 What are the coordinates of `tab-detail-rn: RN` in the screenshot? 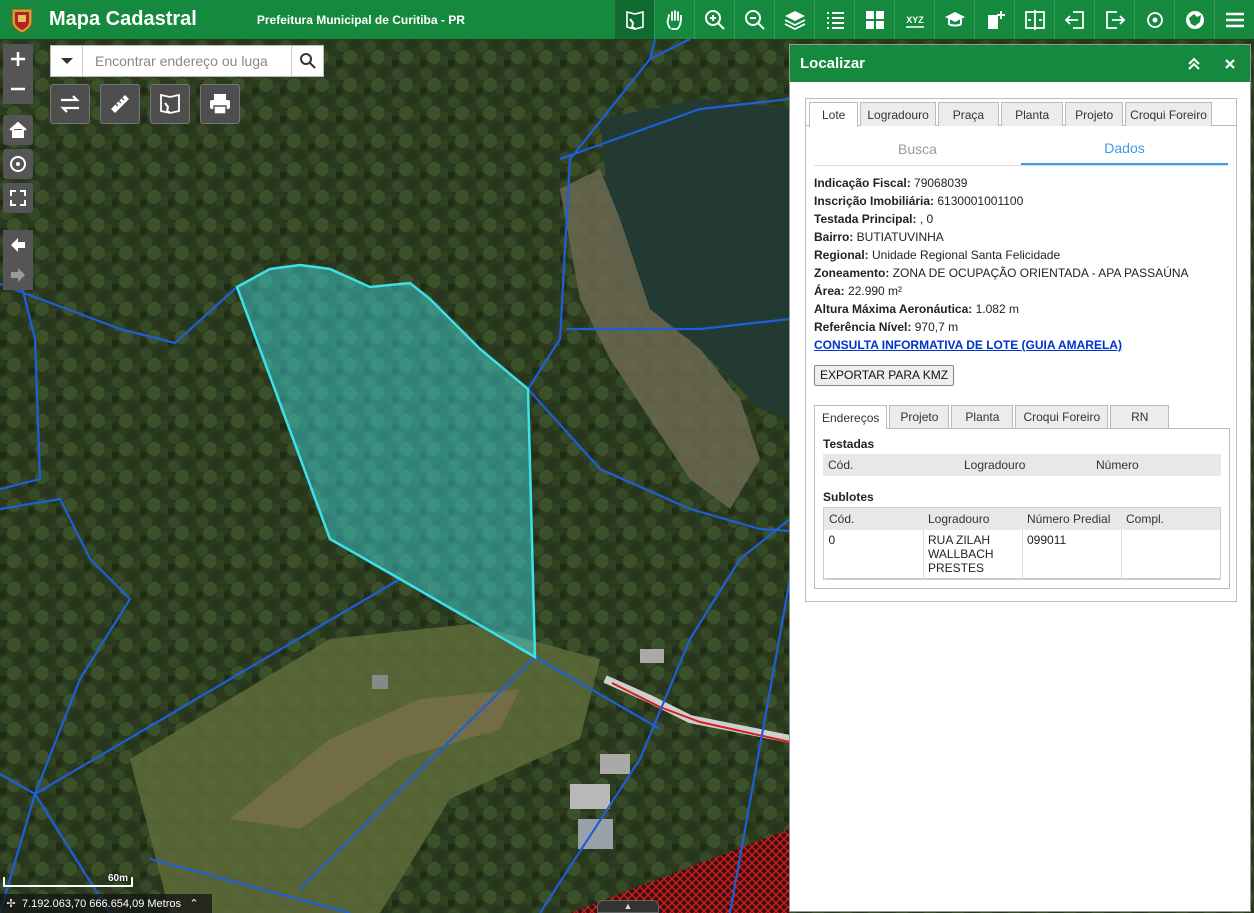 It's located at (1140, 416).